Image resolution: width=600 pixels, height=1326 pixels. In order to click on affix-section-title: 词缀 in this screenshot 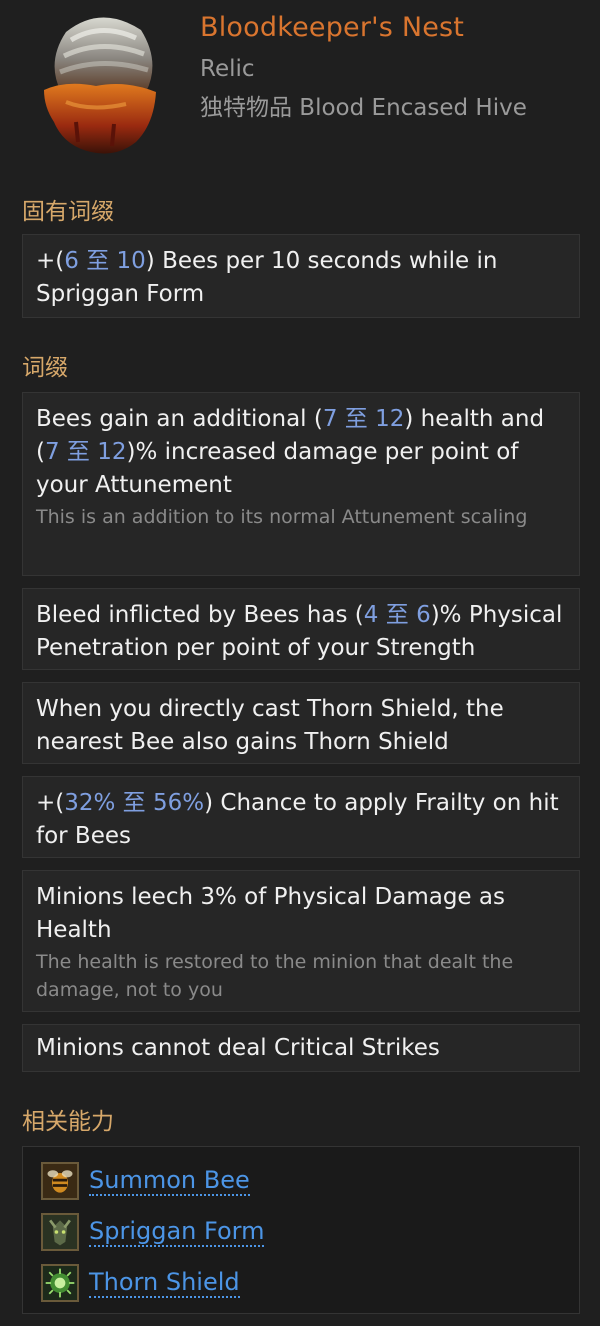, I will do `click(45, 368)`.